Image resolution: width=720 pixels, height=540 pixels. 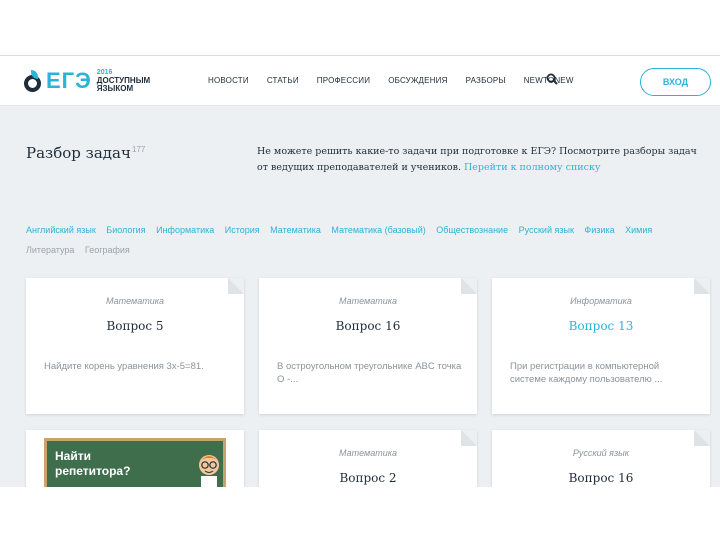 I want to click on search-icon, so click(x=552, y=79).